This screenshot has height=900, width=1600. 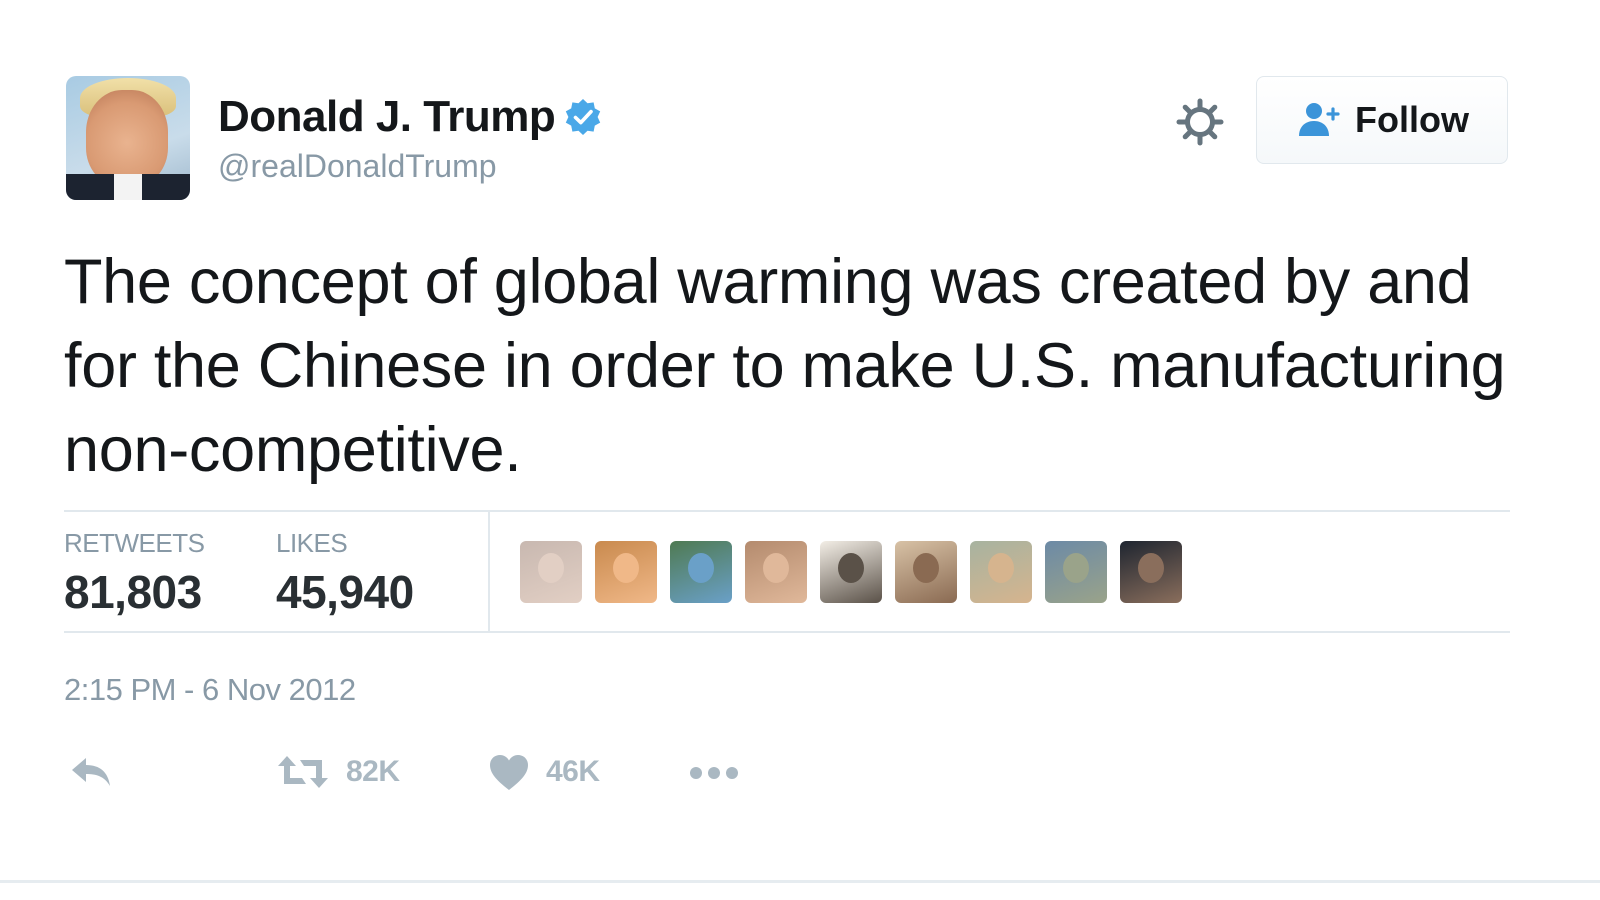 What do you see at coordinates (134, 543) in the screenshot?
I see `retweets-label: RETWEETS` at bounding box center [134, 543].